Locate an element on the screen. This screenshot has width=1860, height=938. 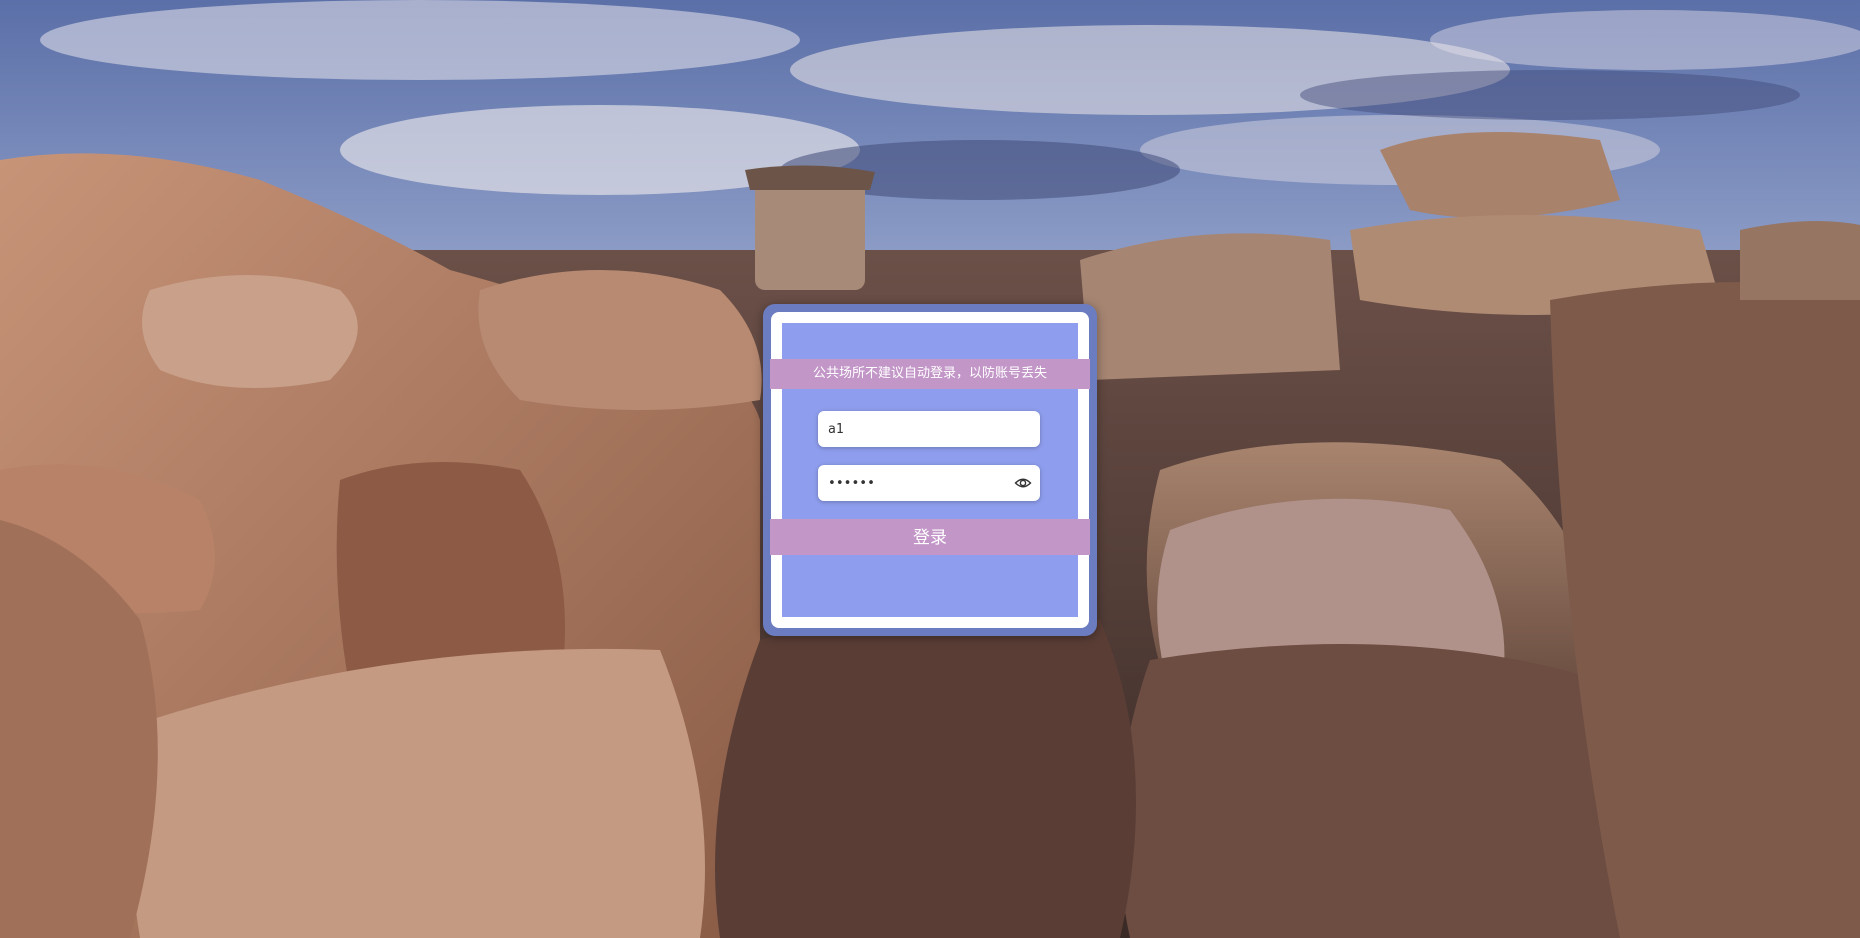
password-input is located at coordinates (929, 483).